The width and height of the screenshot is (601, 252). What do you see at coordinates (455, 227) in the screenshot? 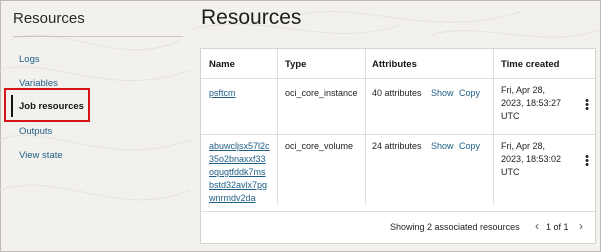
I see `results-summary: Showing 2 associated resources` at bounding box center [455, 227].